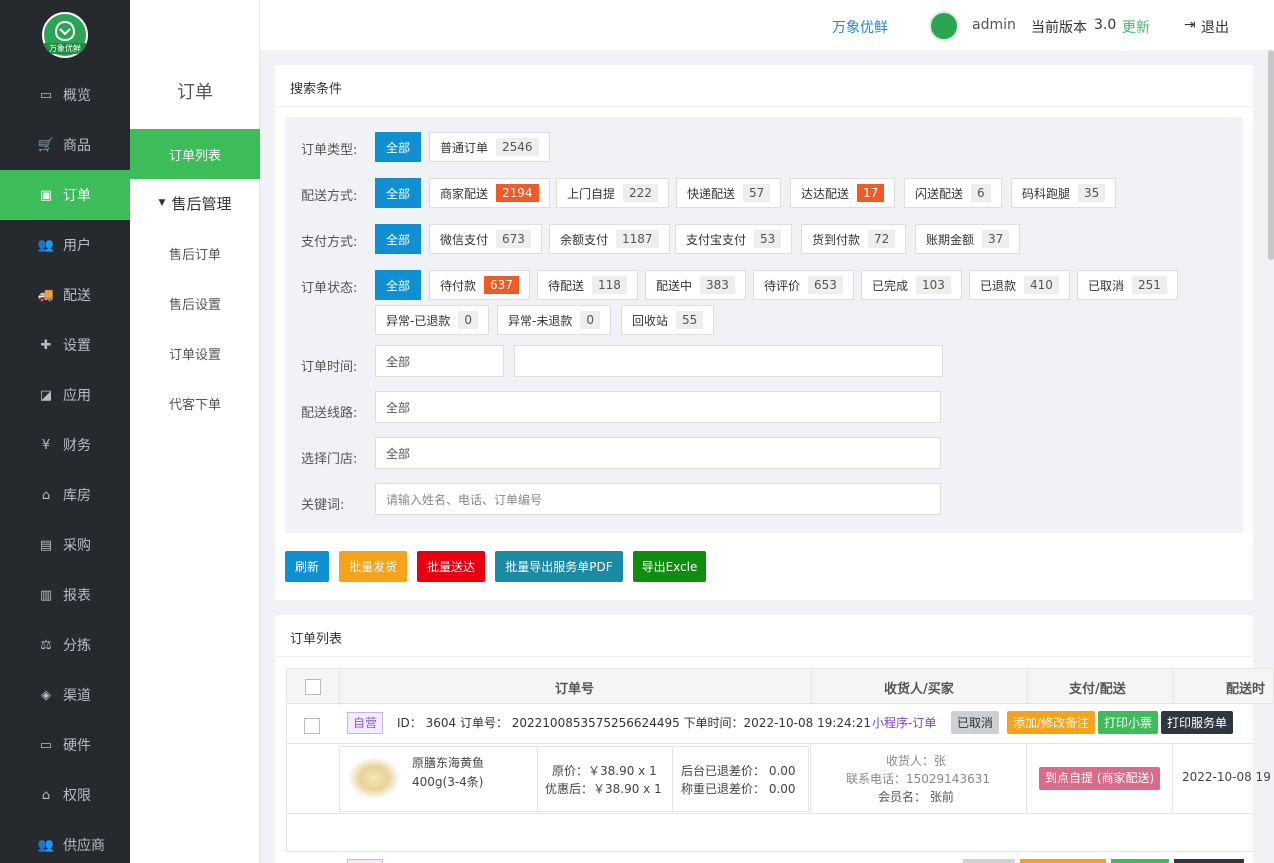 The image size is (1274, 863). Describe the element at coordinates (609, 239) in the screenshot. I see `filter-payment-option: 余额支付 1187` at that location.